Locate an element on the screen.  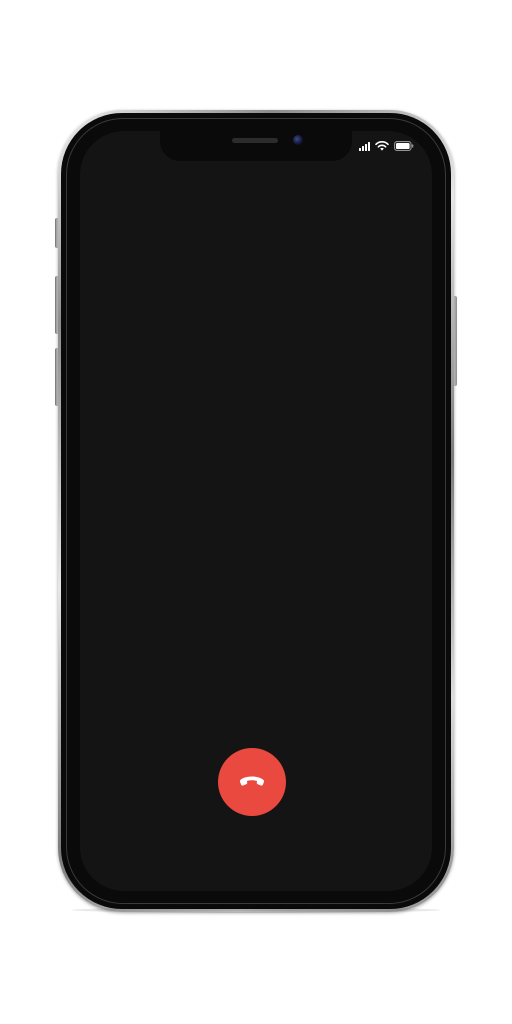
status-bar is located at coordinates (386, 146).